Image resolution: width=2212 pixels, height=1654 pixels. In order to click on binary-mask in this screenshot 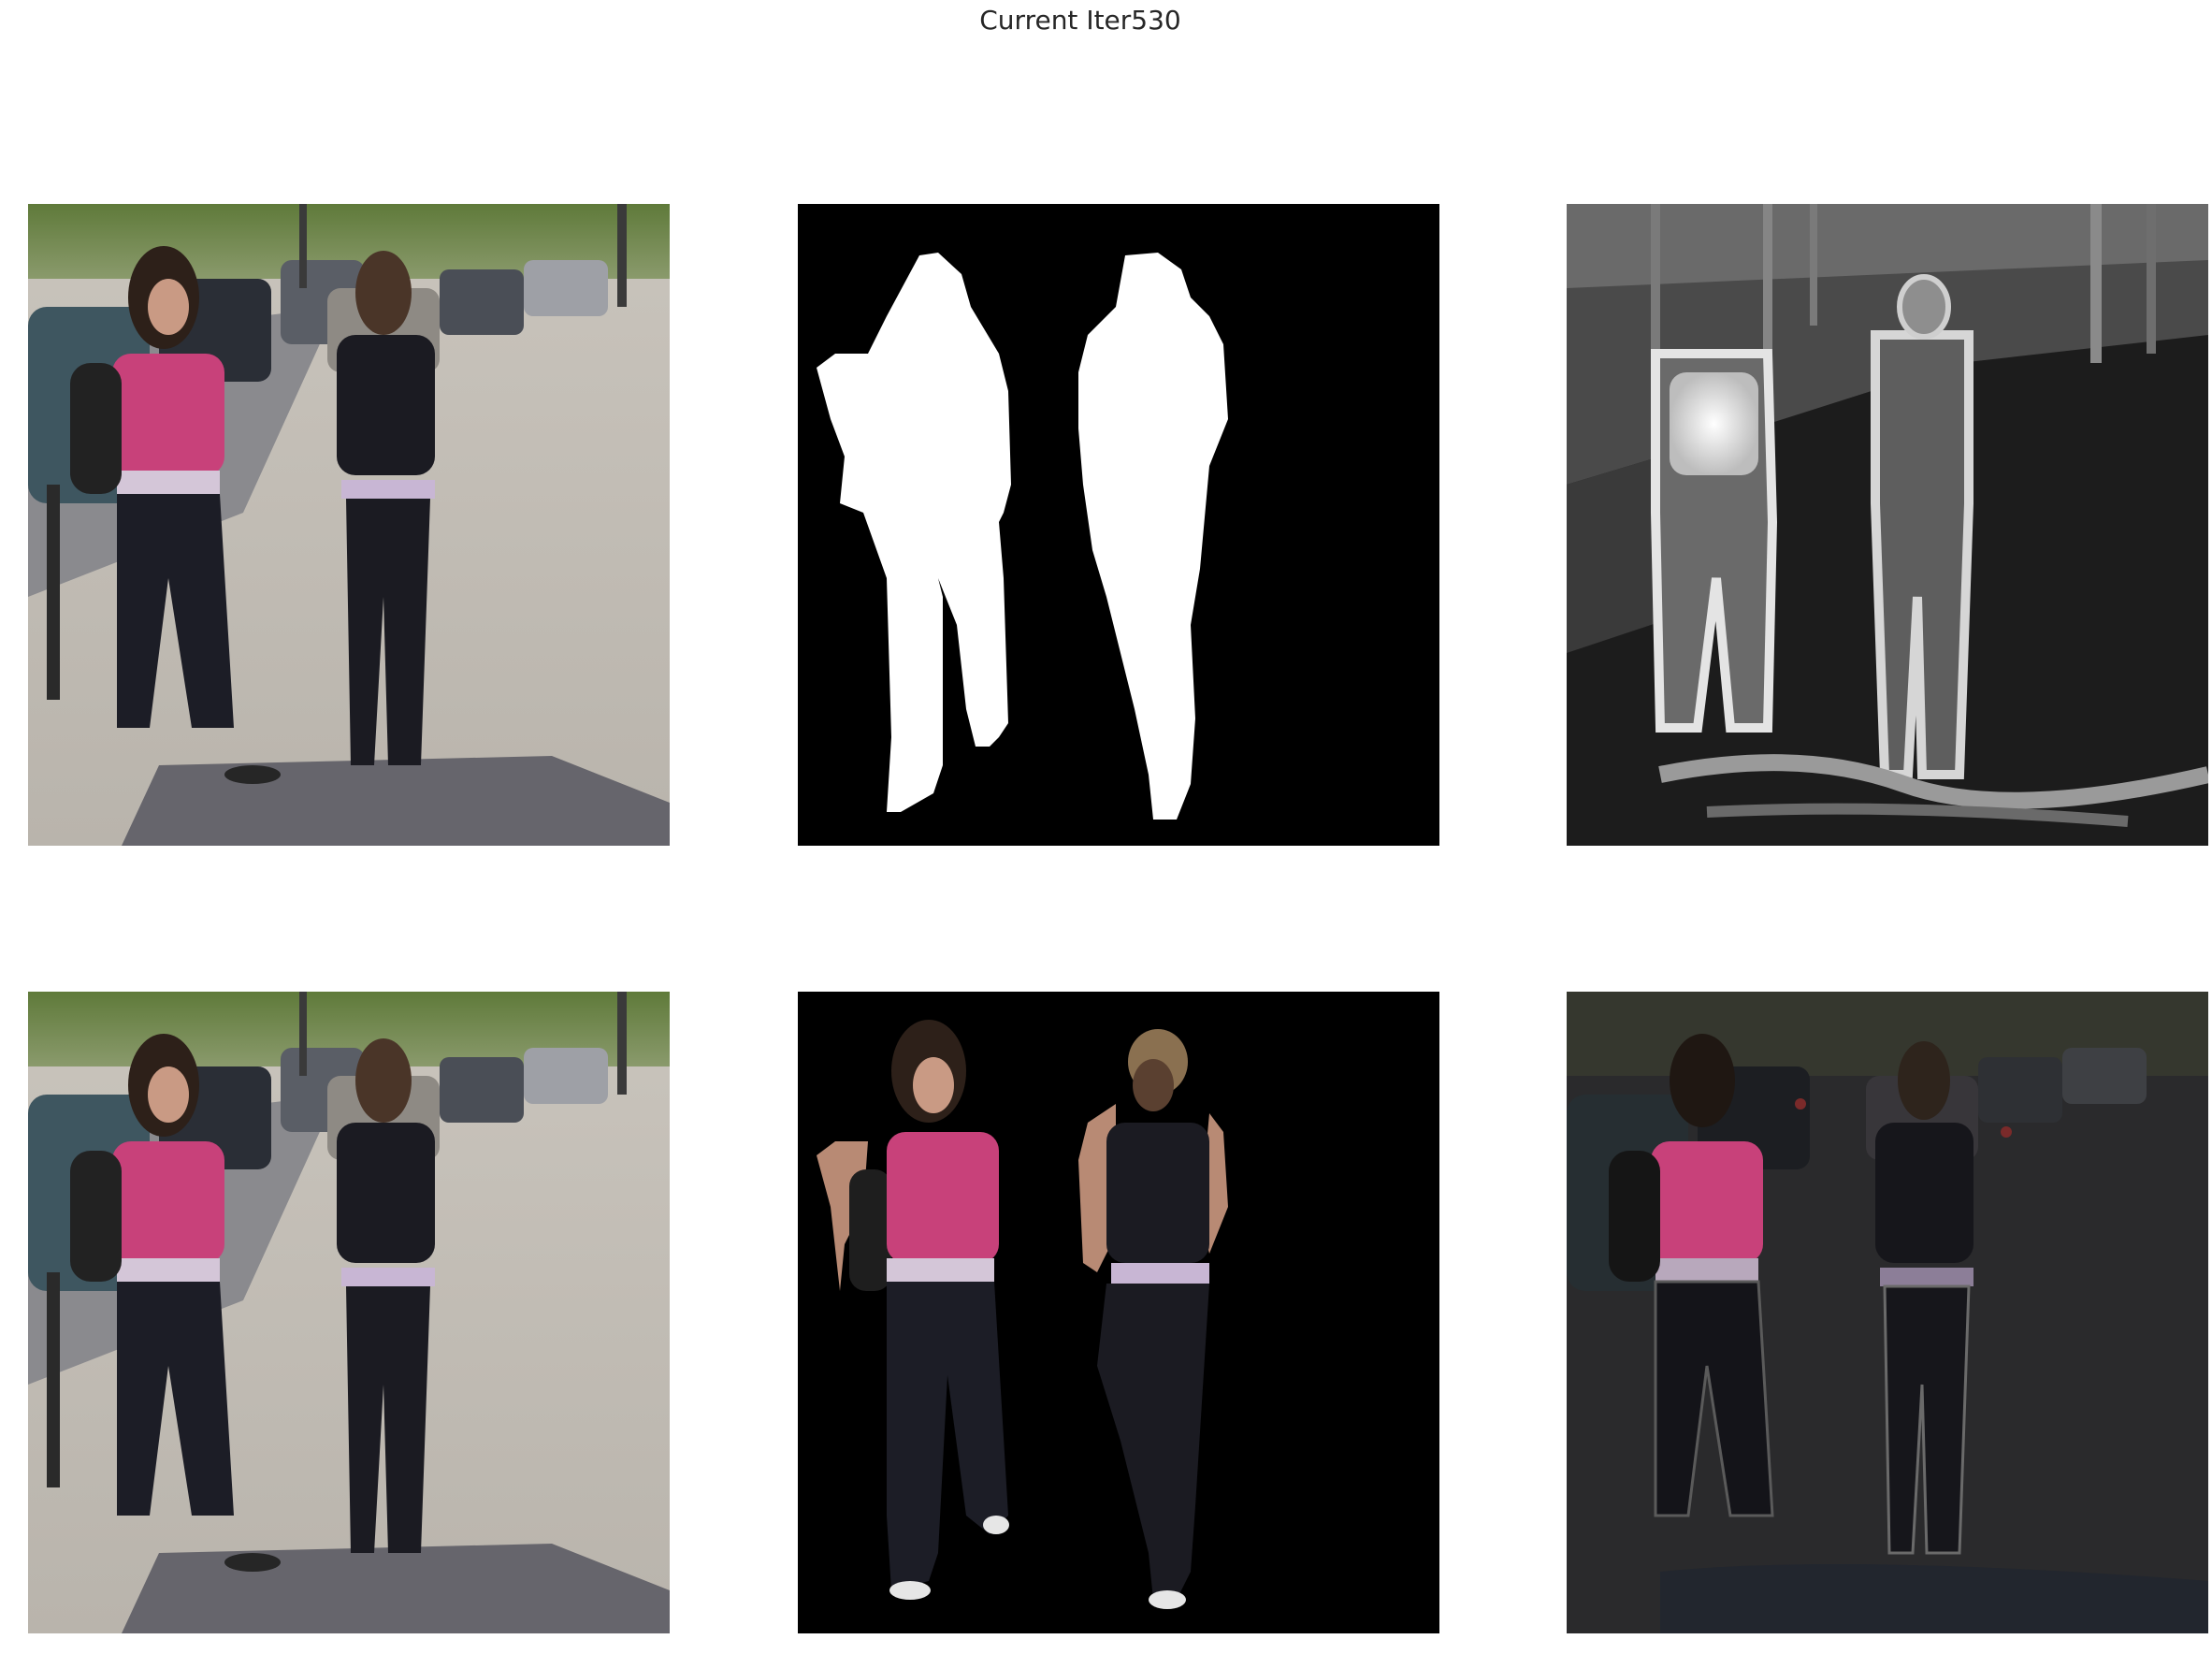, I will do `click(1118, 525)`.